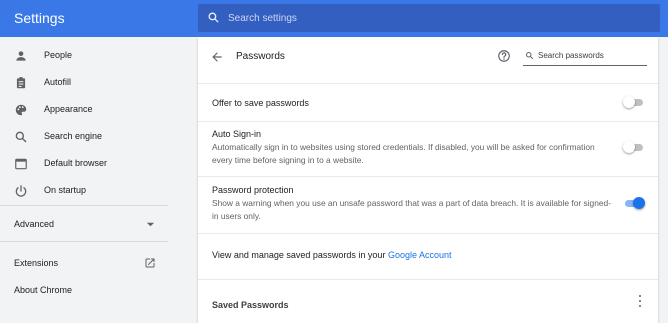 This screenshot has height=323, width=668. Describe the element at coordinates (237, 134) in the screenshot. I see `auto-signin-label: Auto Sign-in` at that location.